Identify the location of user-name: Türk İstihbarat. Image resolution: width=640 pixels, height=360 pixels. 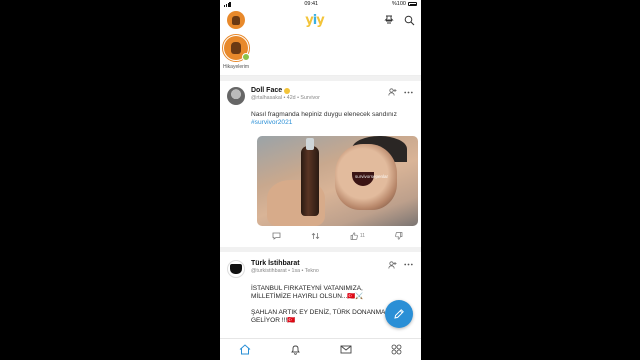
(275, 263).